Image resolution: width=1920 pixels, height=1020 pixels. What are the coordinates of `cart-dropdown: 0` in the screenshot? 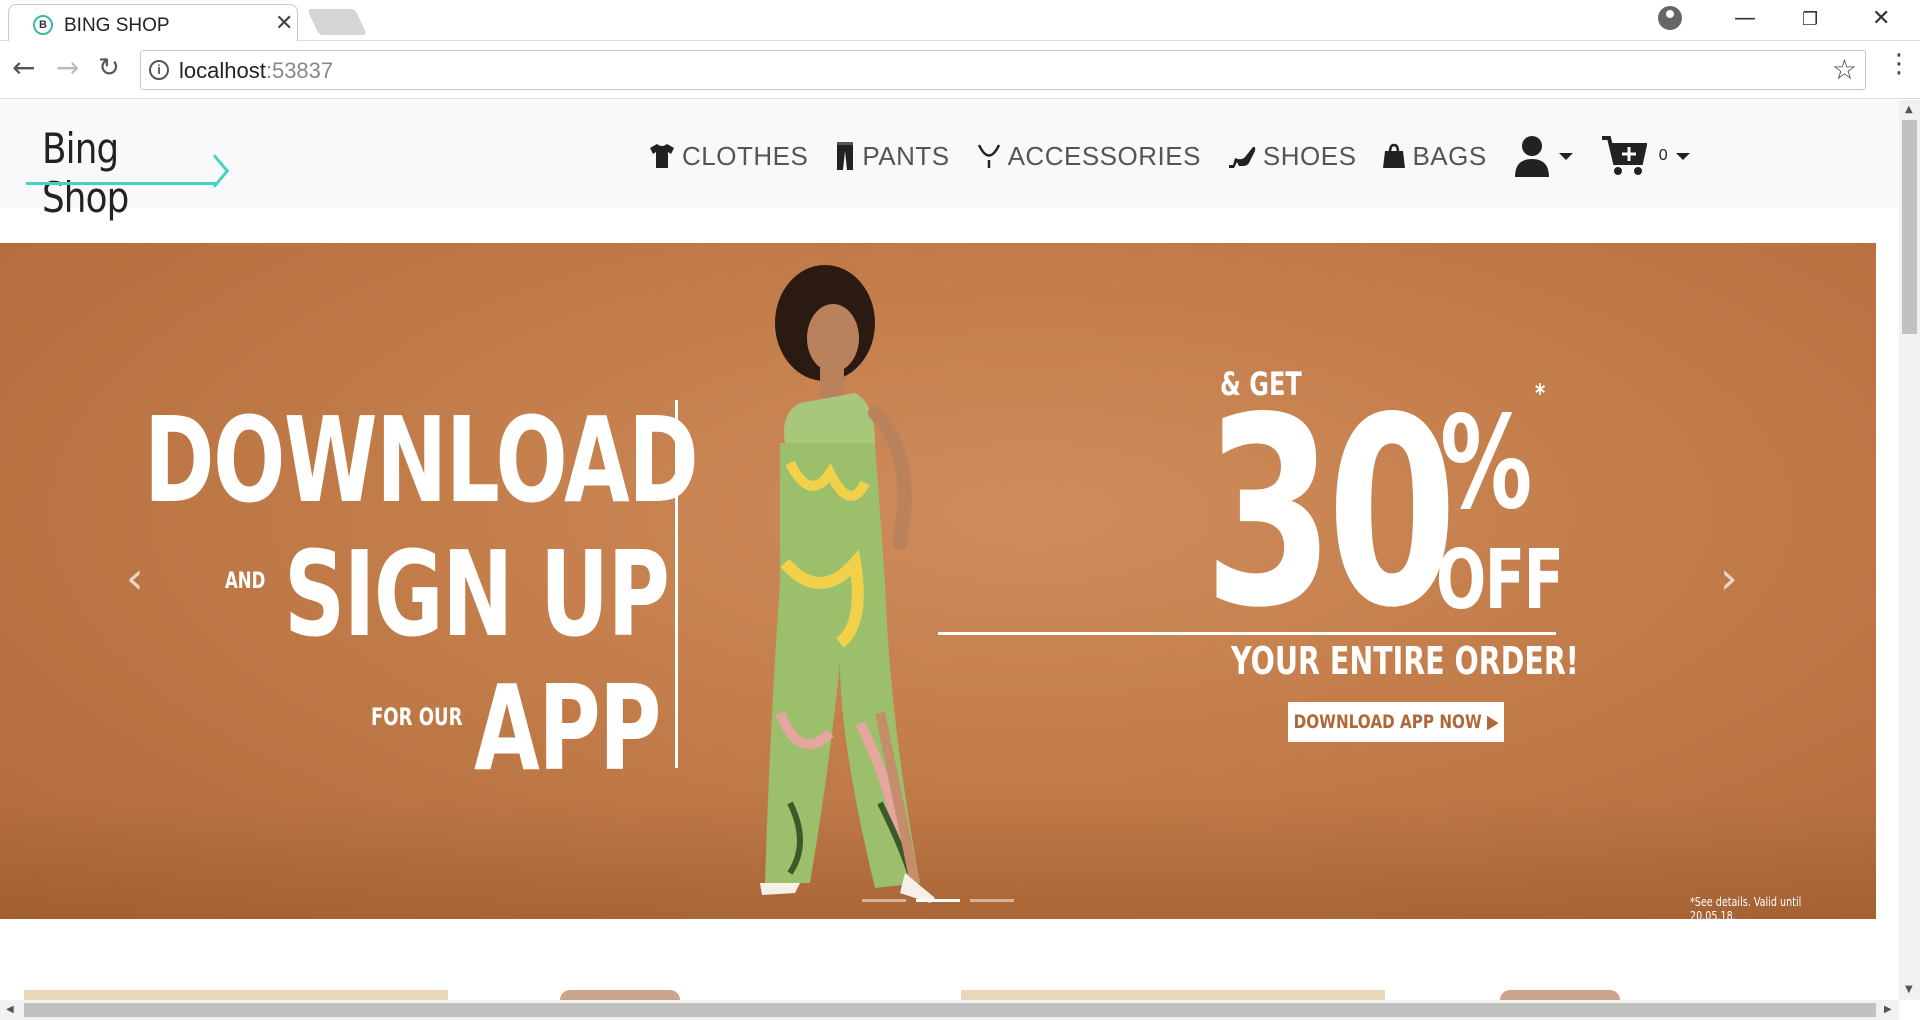 It's located at (1645, 156).